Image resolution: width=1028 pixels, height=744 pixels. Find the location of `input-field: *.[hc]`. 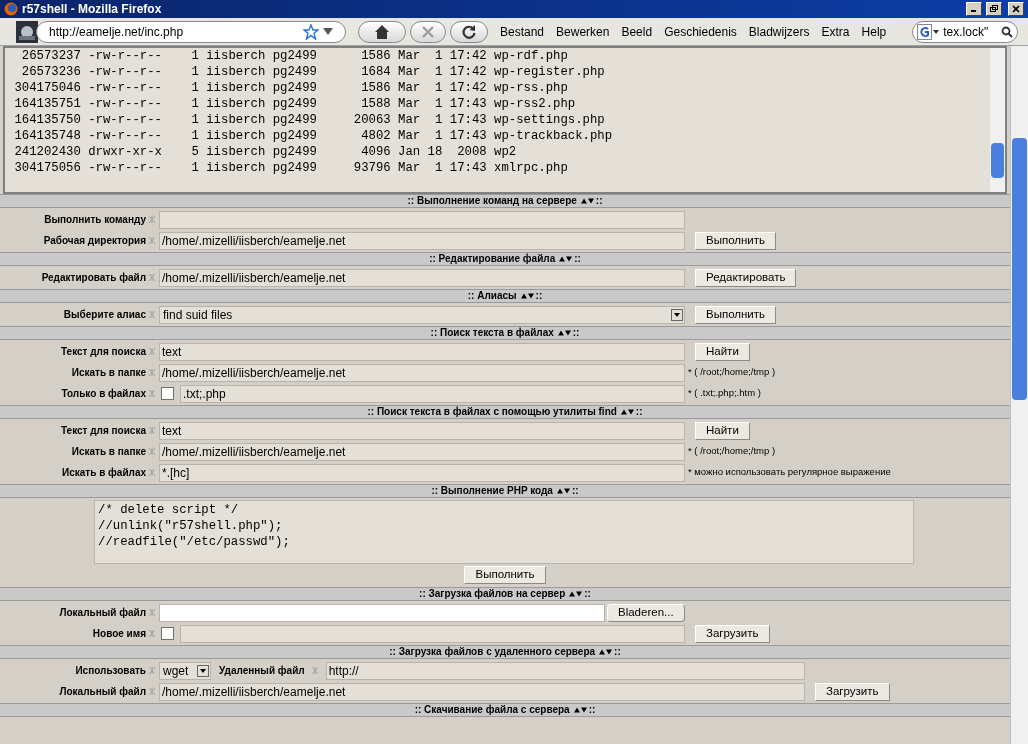

input-field: *.[hc] is located at coordinates (422, 472).